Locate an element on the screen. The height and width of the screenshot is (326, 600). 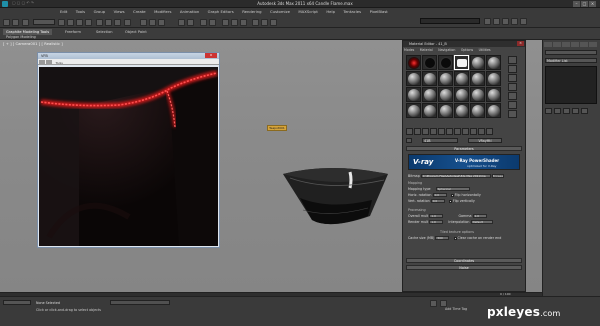
graphite-toggle-icon is located at coordinates (212, 22).